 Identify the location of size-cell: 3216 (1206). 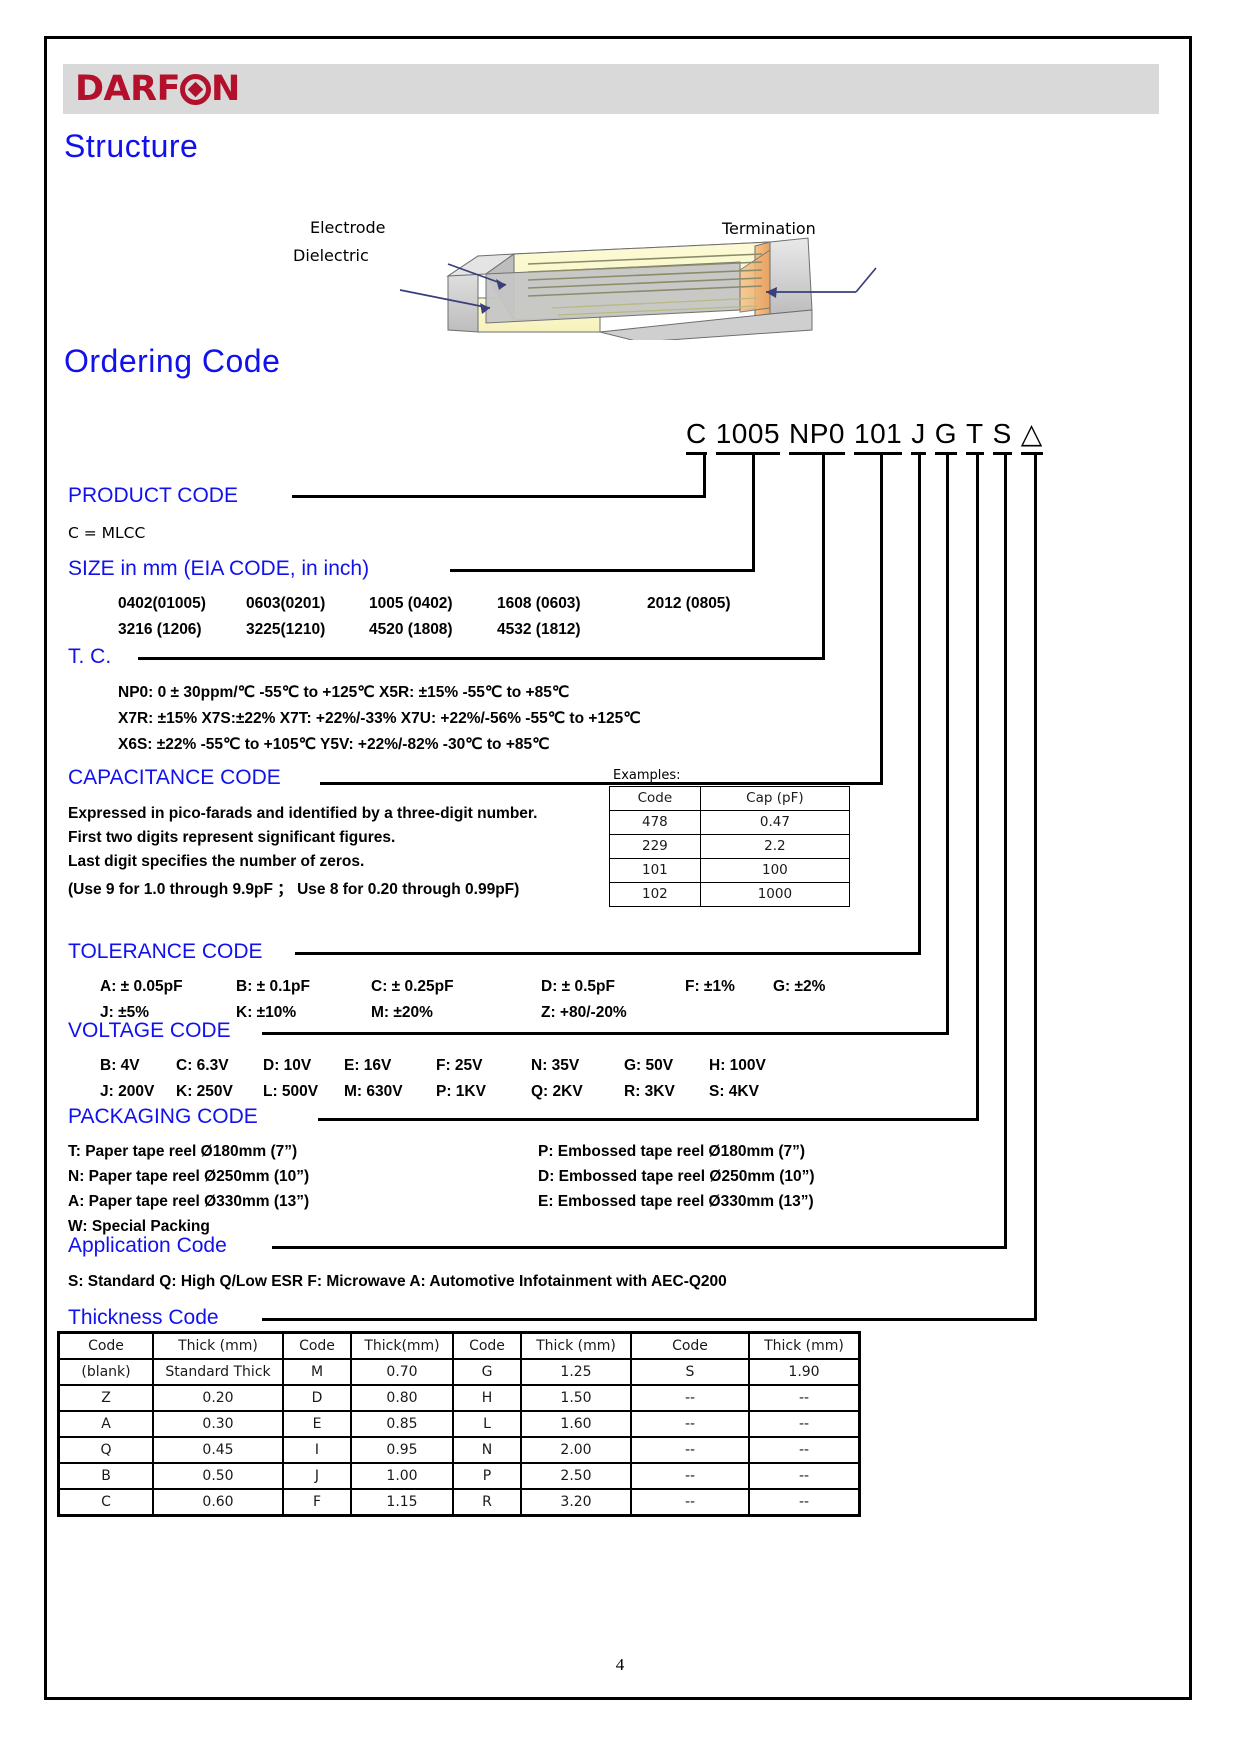
(160, 629).